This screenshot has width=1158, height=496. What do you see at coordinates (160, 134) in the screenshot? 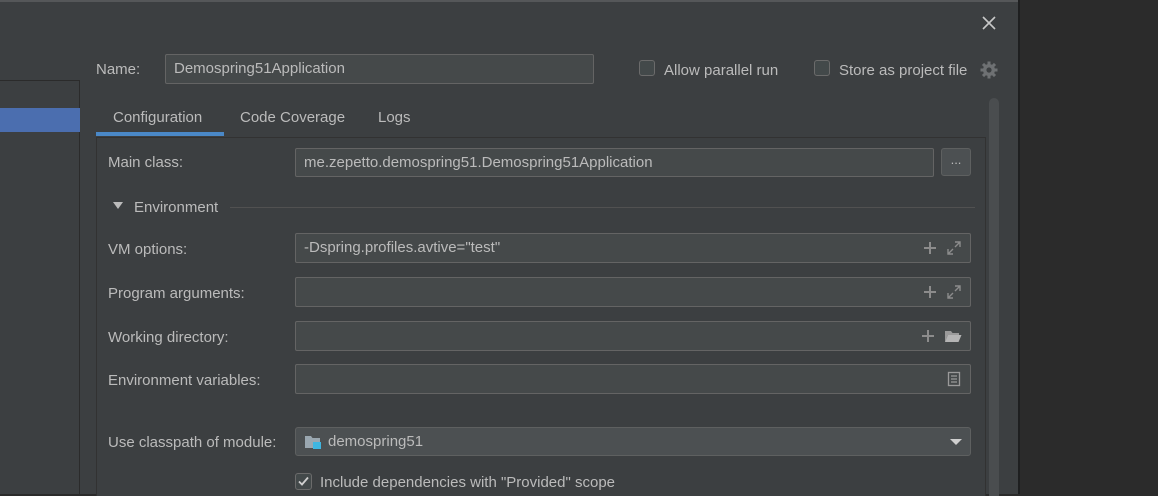
I see `active-tab-indicator` at bounding box center [160, 134].